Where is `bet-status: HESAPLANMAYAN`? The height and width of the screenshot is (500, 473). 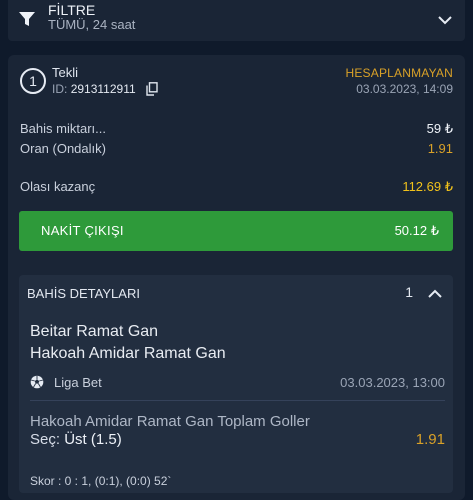
bet-status: HESAPLANMAYAN is located at coordinates (399, 73).